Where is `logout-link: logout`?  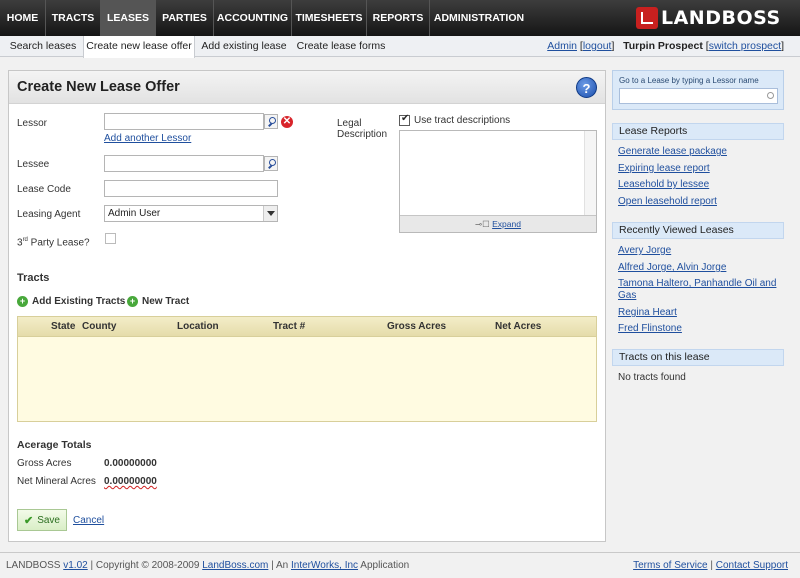 logout-link: logout is located at coordinates (597, 46).